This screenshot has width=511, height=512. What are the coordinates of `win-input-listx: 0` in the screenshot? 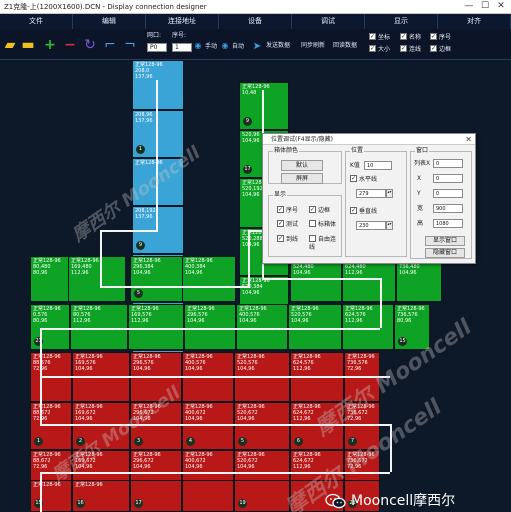 It's located at (448, 163).